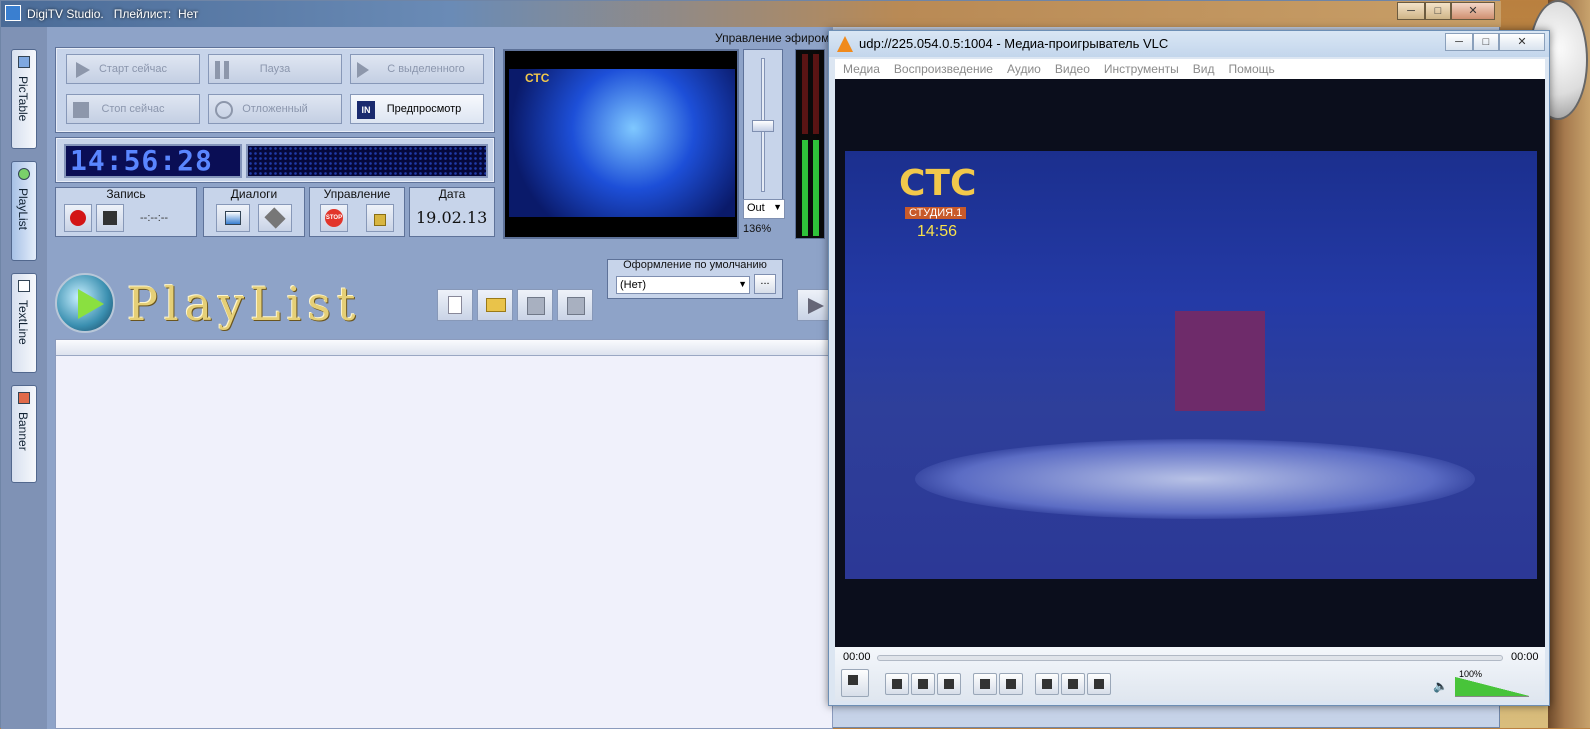 The height and width of the screenshot is (729, 1590). Describe the element at coordinates (1251, 69) in the screenshot. I see `menu-help: Помощь` at that location.